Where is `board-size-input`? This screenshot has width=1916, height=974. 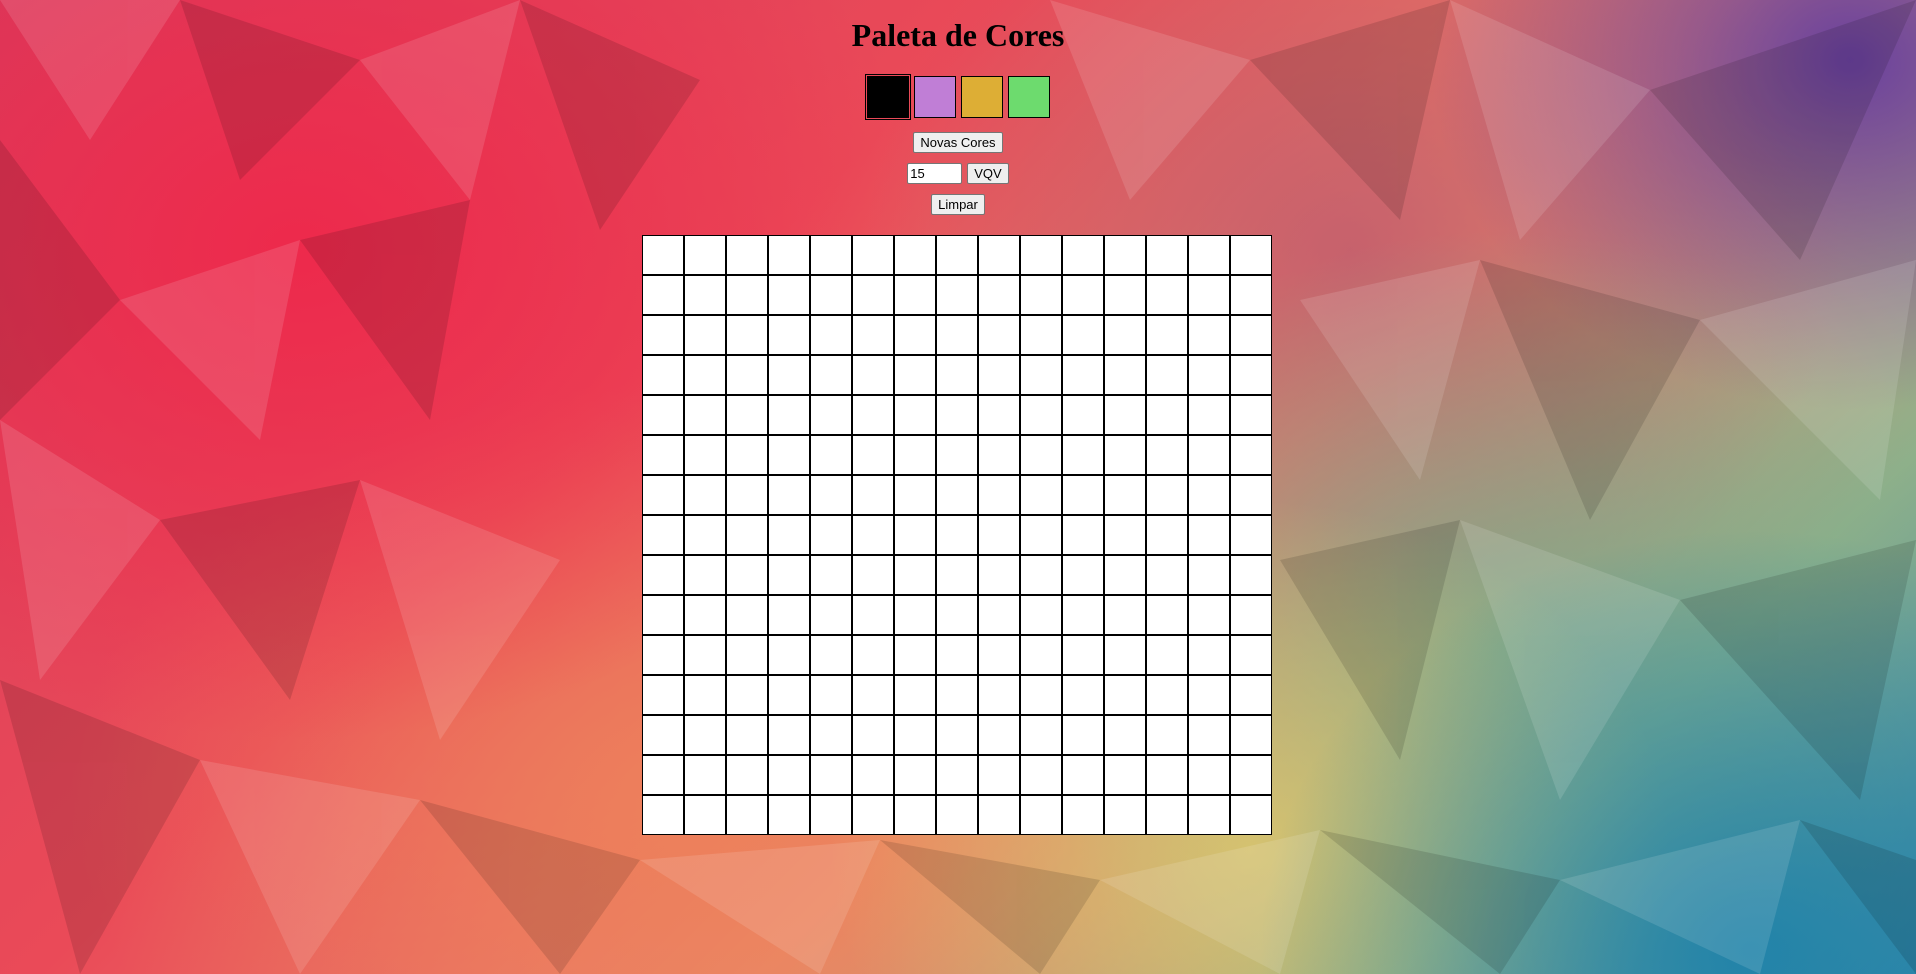
board-size-input is located at coordinates (935, 173).